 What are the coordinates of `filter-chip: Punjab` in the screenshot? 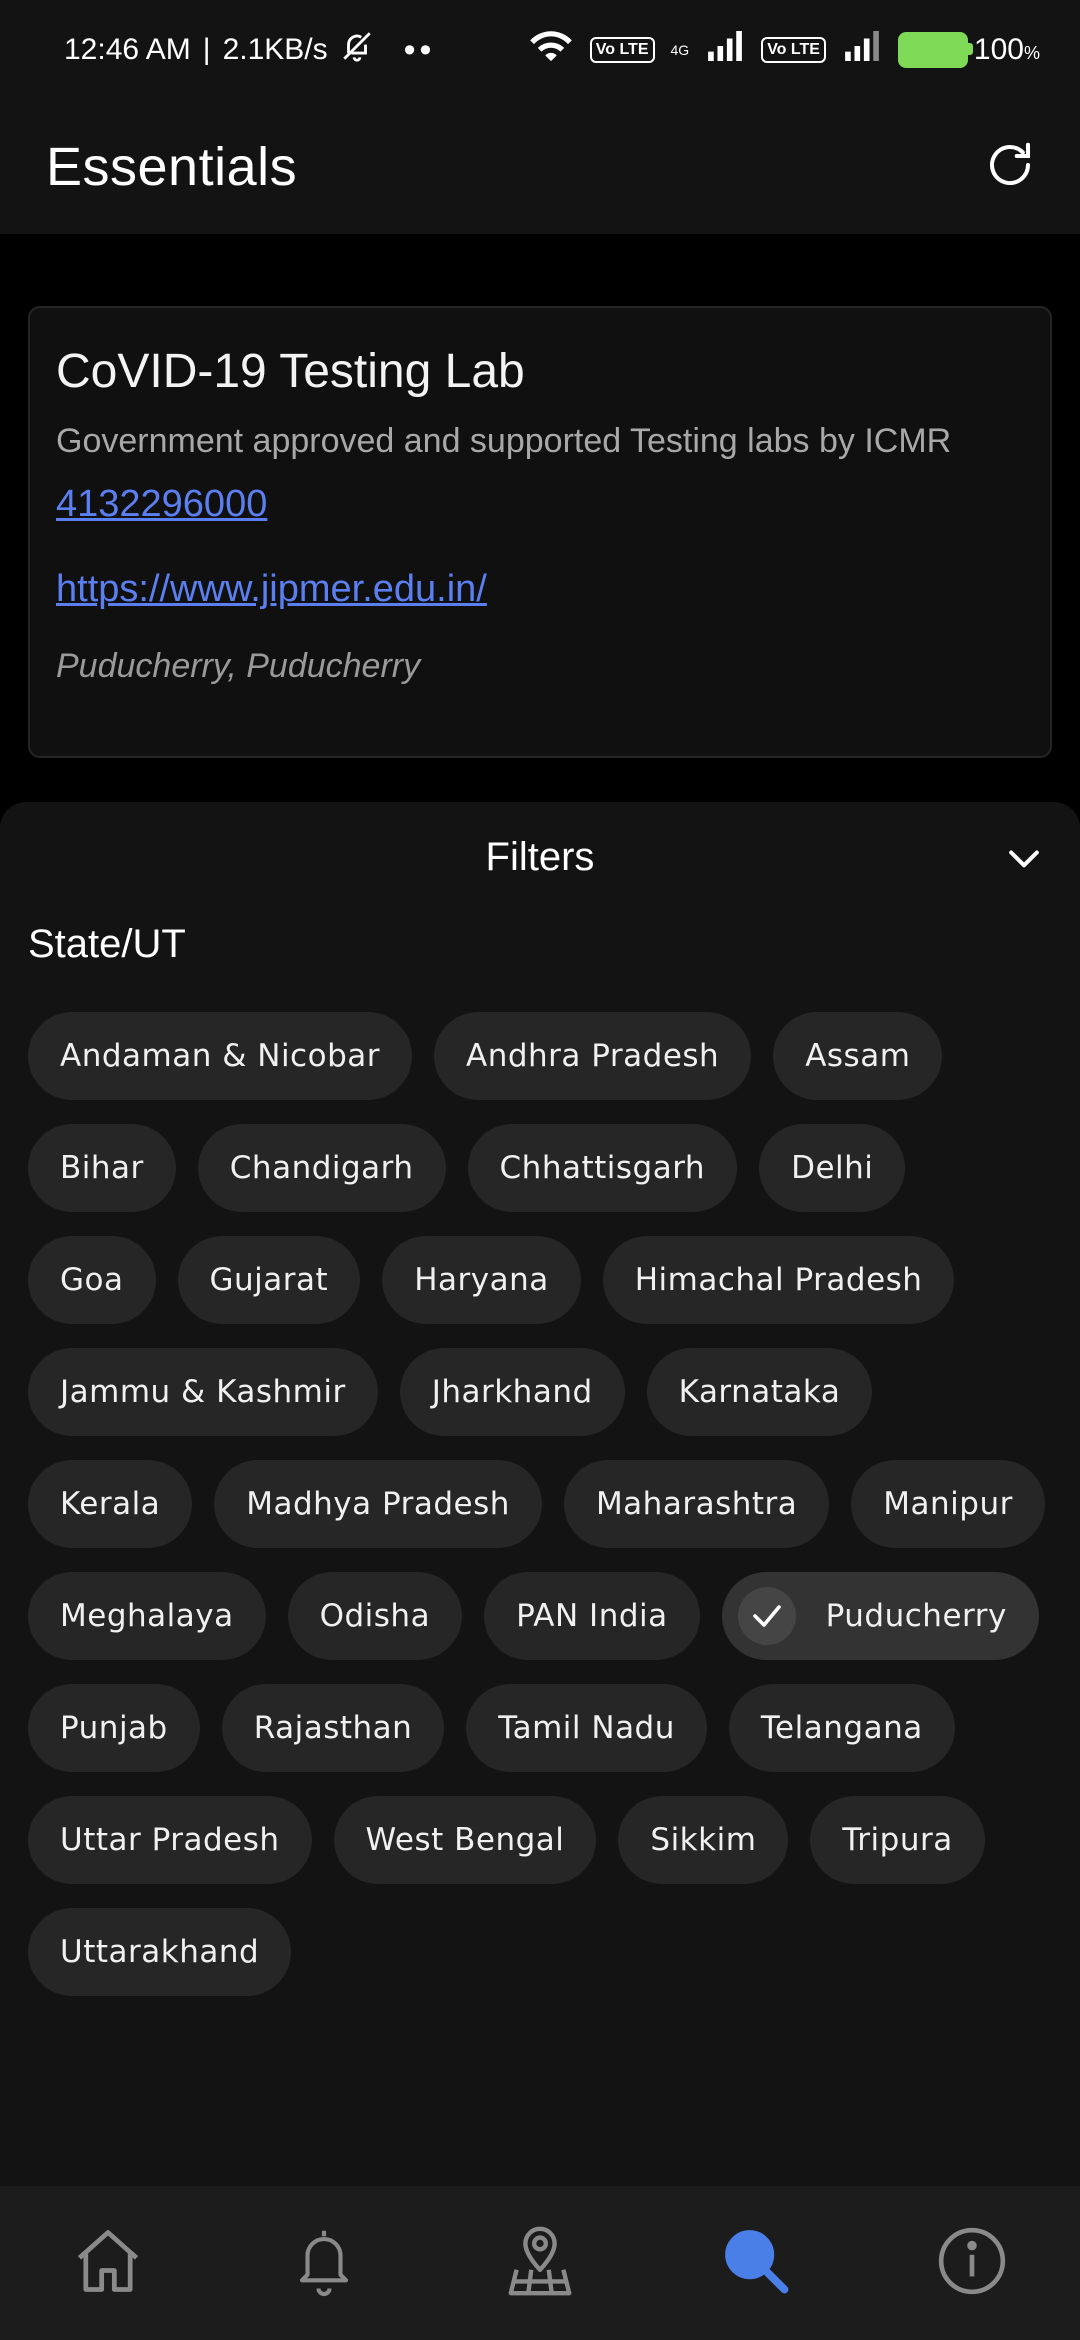 It's located at (114, 1728).